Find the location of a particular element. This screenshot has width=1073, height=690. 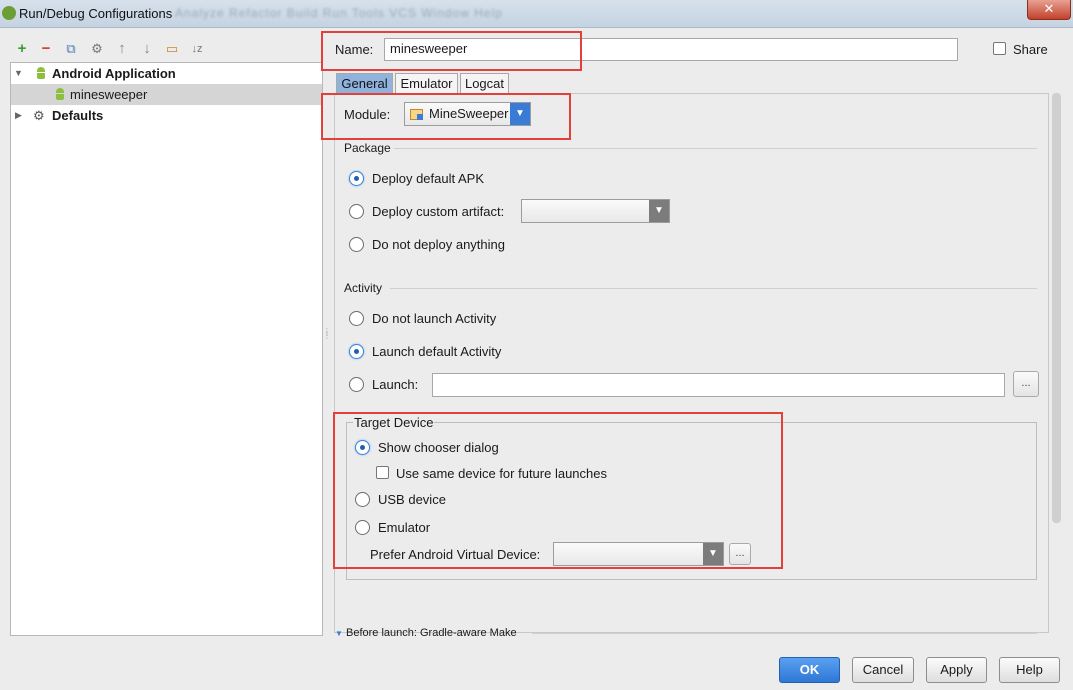

sort-icon: ↓z is located at coordinates (197, 49).